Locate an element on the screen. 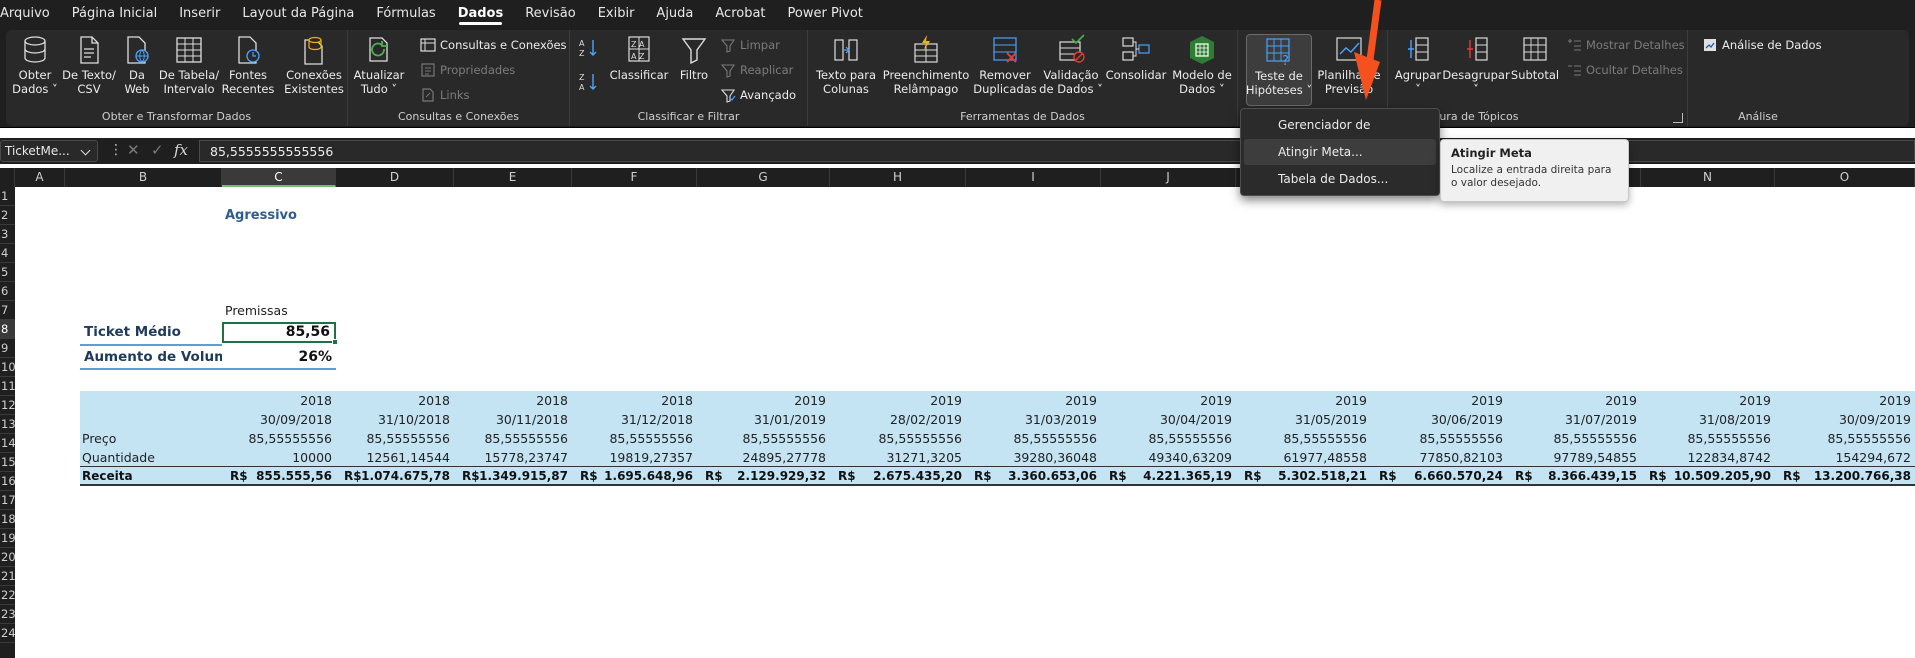 The height and width of the screenshot is (658, 1915). remover-duplicadas-button: Remover Duplicadas is located at coordinates (1005, 70).